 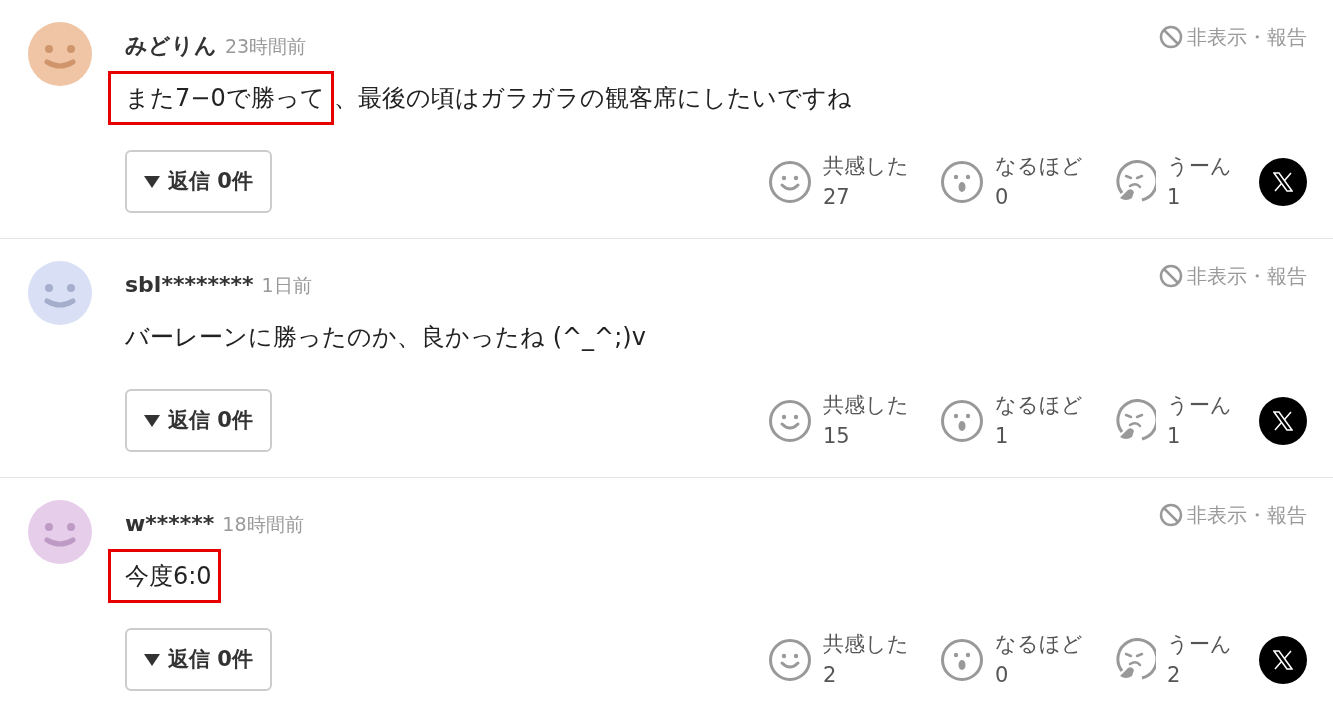 I want to click on comment-text: 今度6:0, so click(x=164, y=576).